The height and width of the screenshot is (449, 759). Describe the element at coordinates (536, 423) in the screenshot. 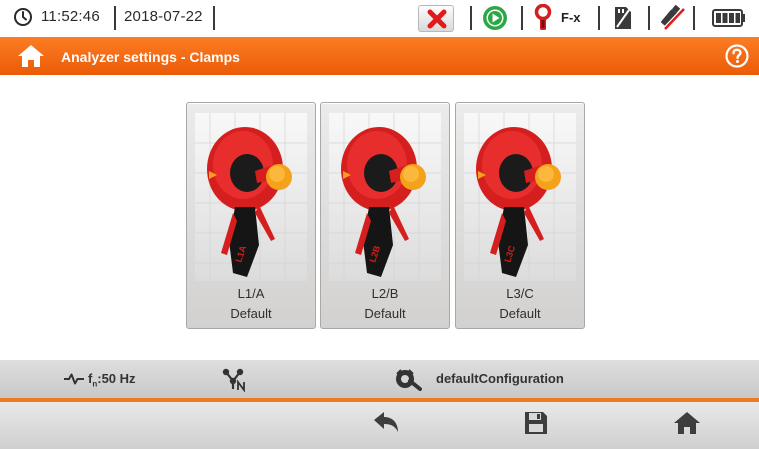

I see `save-icon` at that location.